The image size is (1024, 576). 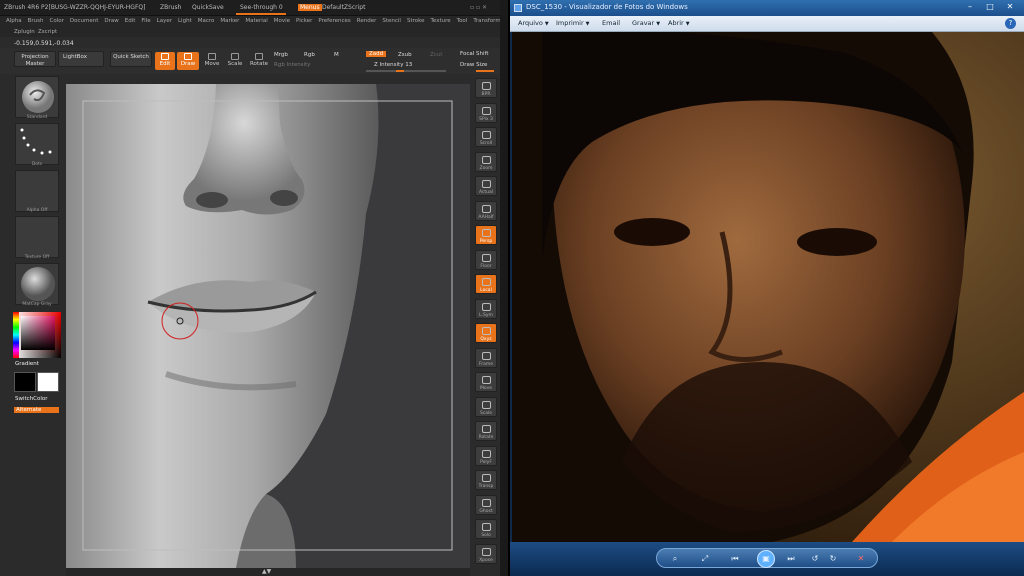 What do you see at coordinates (478, 7) in the screenshot?
I see `window-controls: ▫ ▫ ✕` at bounding box center [478, 7].